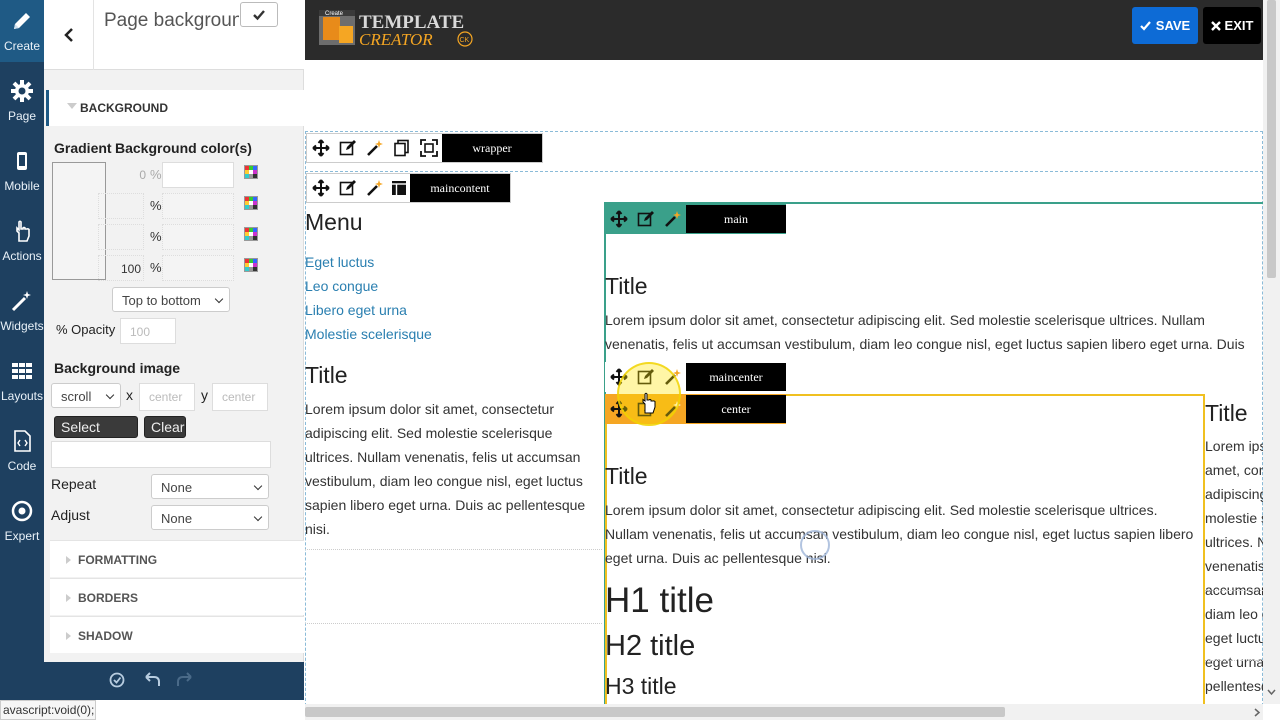 This screenshot has width=1280, height=720. What do you see at coordinates (133, 175) in the screenshot?
I see `stop-position: 0` at bounding box center [133, 175].